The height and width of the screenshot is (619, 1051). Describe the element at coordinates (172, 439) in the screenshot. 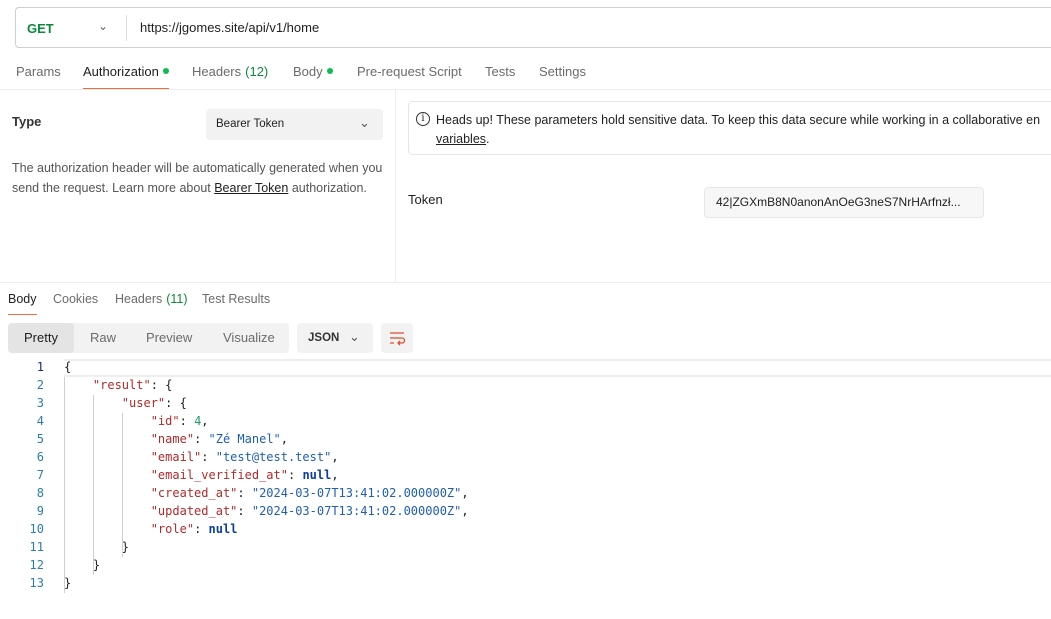

I see `code-token: "name"` at that location.